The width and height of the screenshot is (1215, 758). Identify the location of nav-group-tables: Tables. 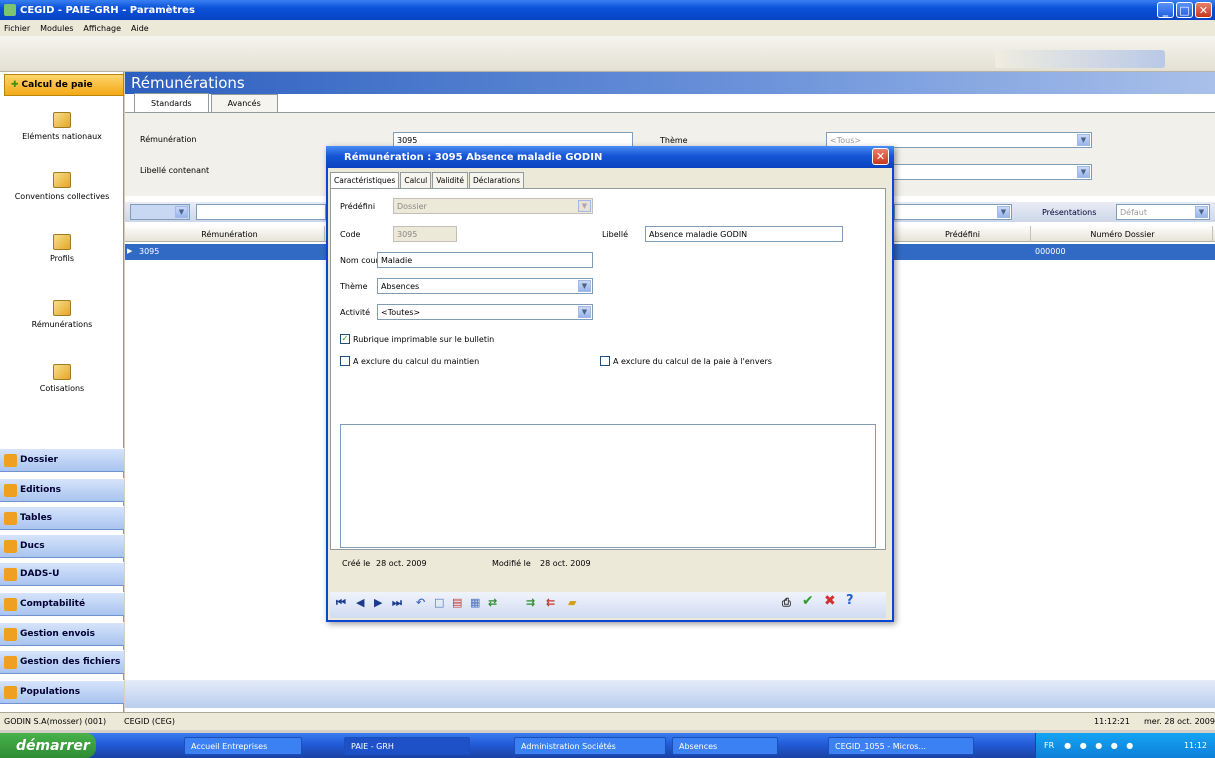
(62, 518).